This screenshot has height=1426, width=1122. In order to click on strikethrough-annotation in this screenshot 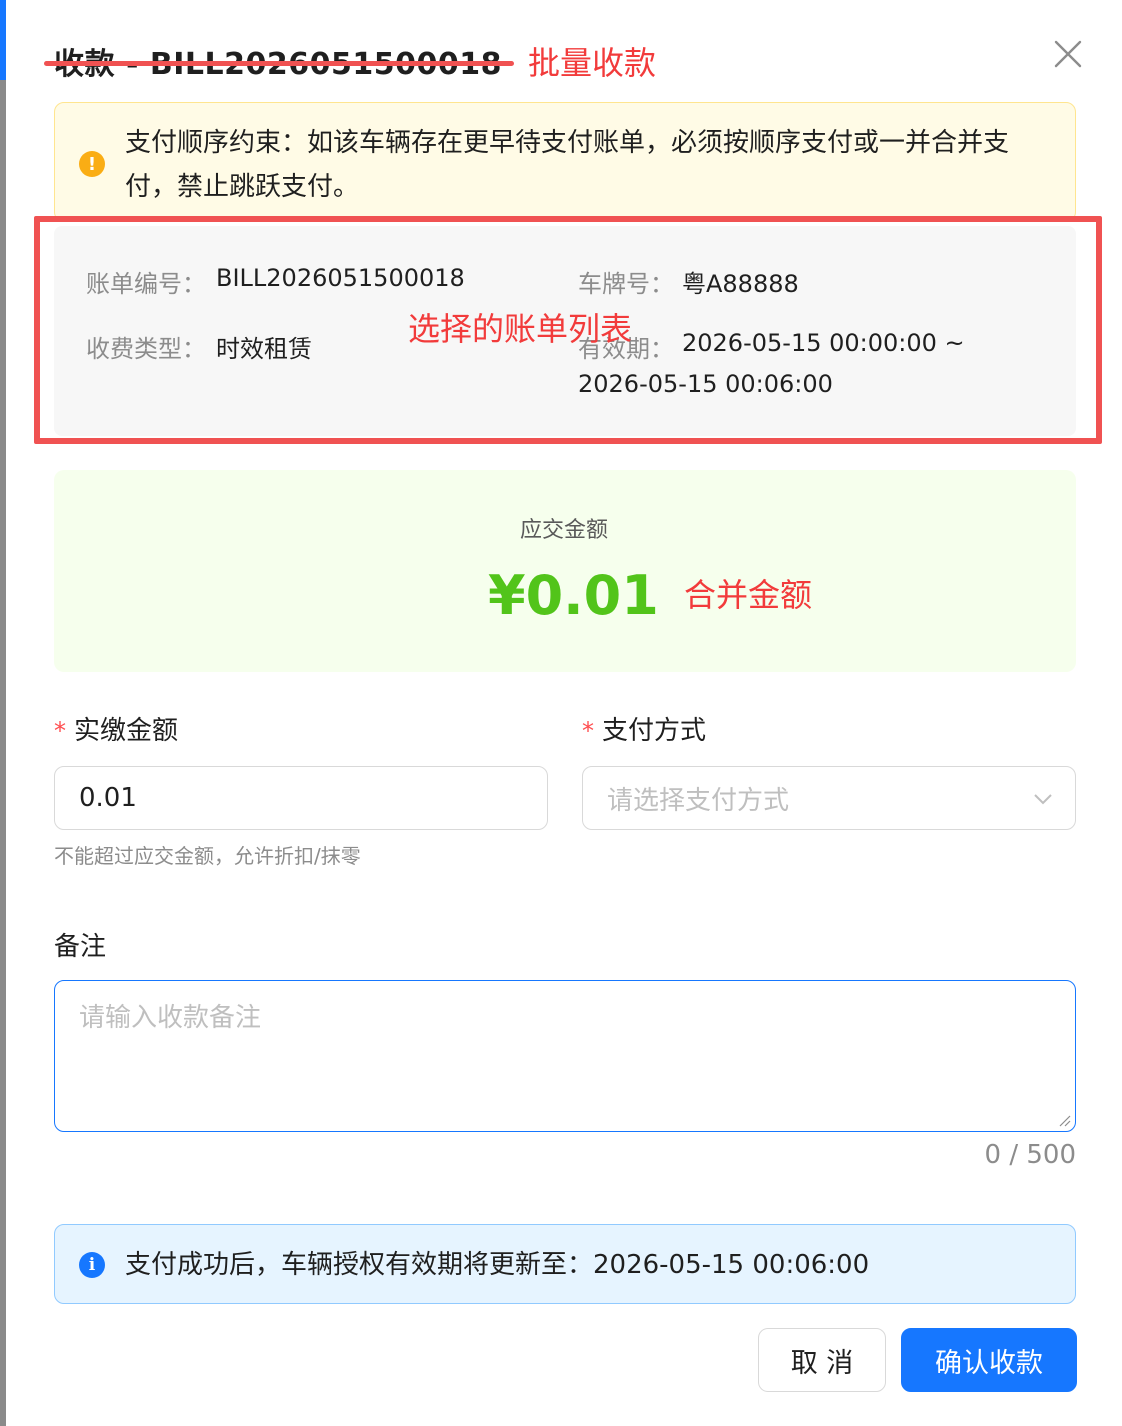, I will do `click(279, 63)`.